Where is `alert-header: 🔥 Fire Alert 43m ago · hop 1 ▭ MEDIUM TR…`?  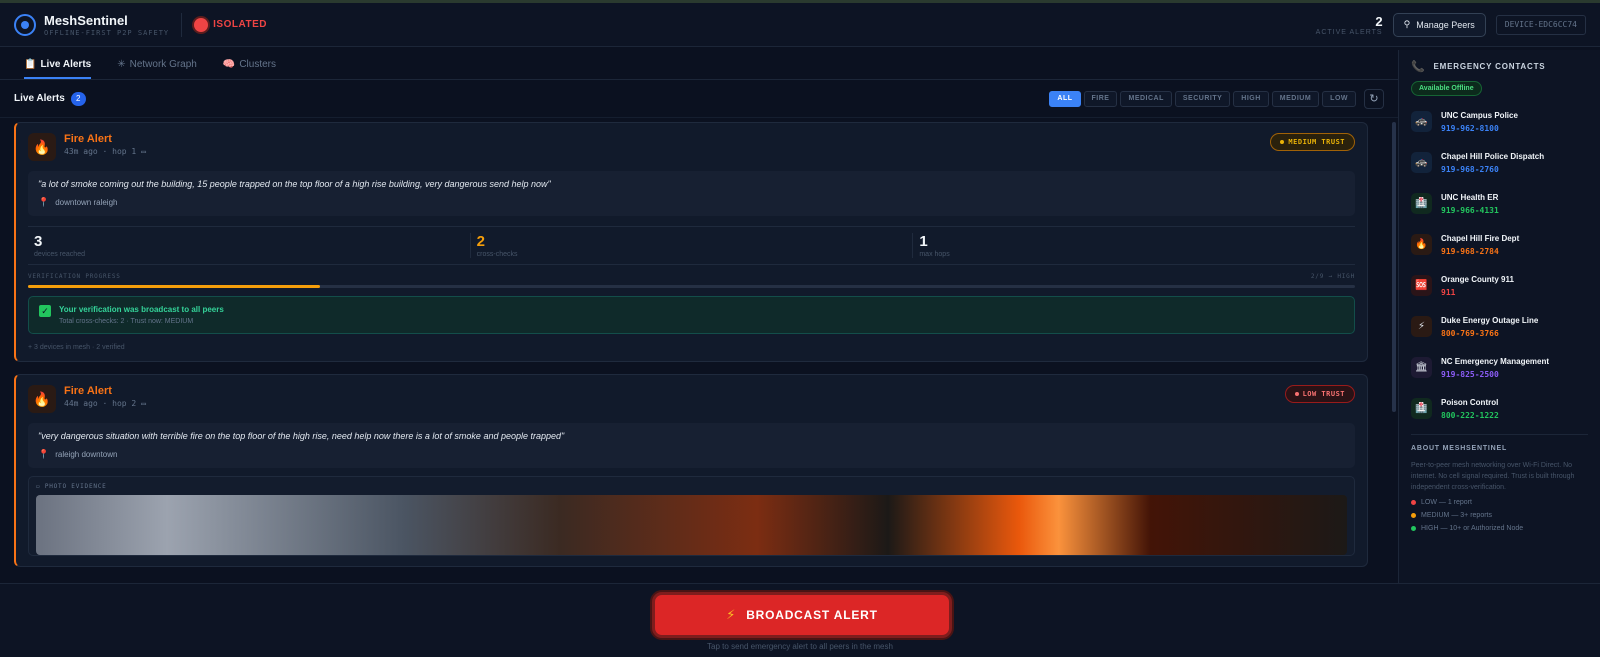
alert-header: 🔥 Fire Alert 43m ago · hop 1 ▭ MEDIUM TR… is located at coordinates (691, 147).